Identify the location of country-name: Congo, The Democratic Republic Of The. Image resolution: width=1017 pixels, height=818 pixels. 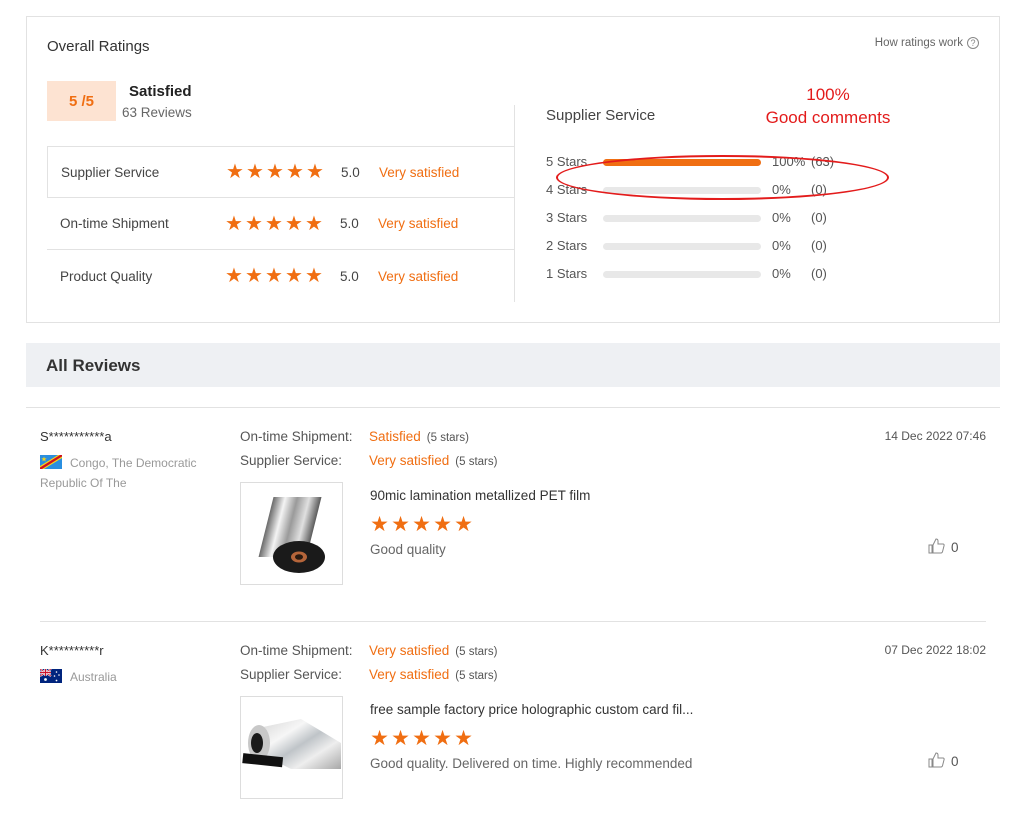
(118, 473).